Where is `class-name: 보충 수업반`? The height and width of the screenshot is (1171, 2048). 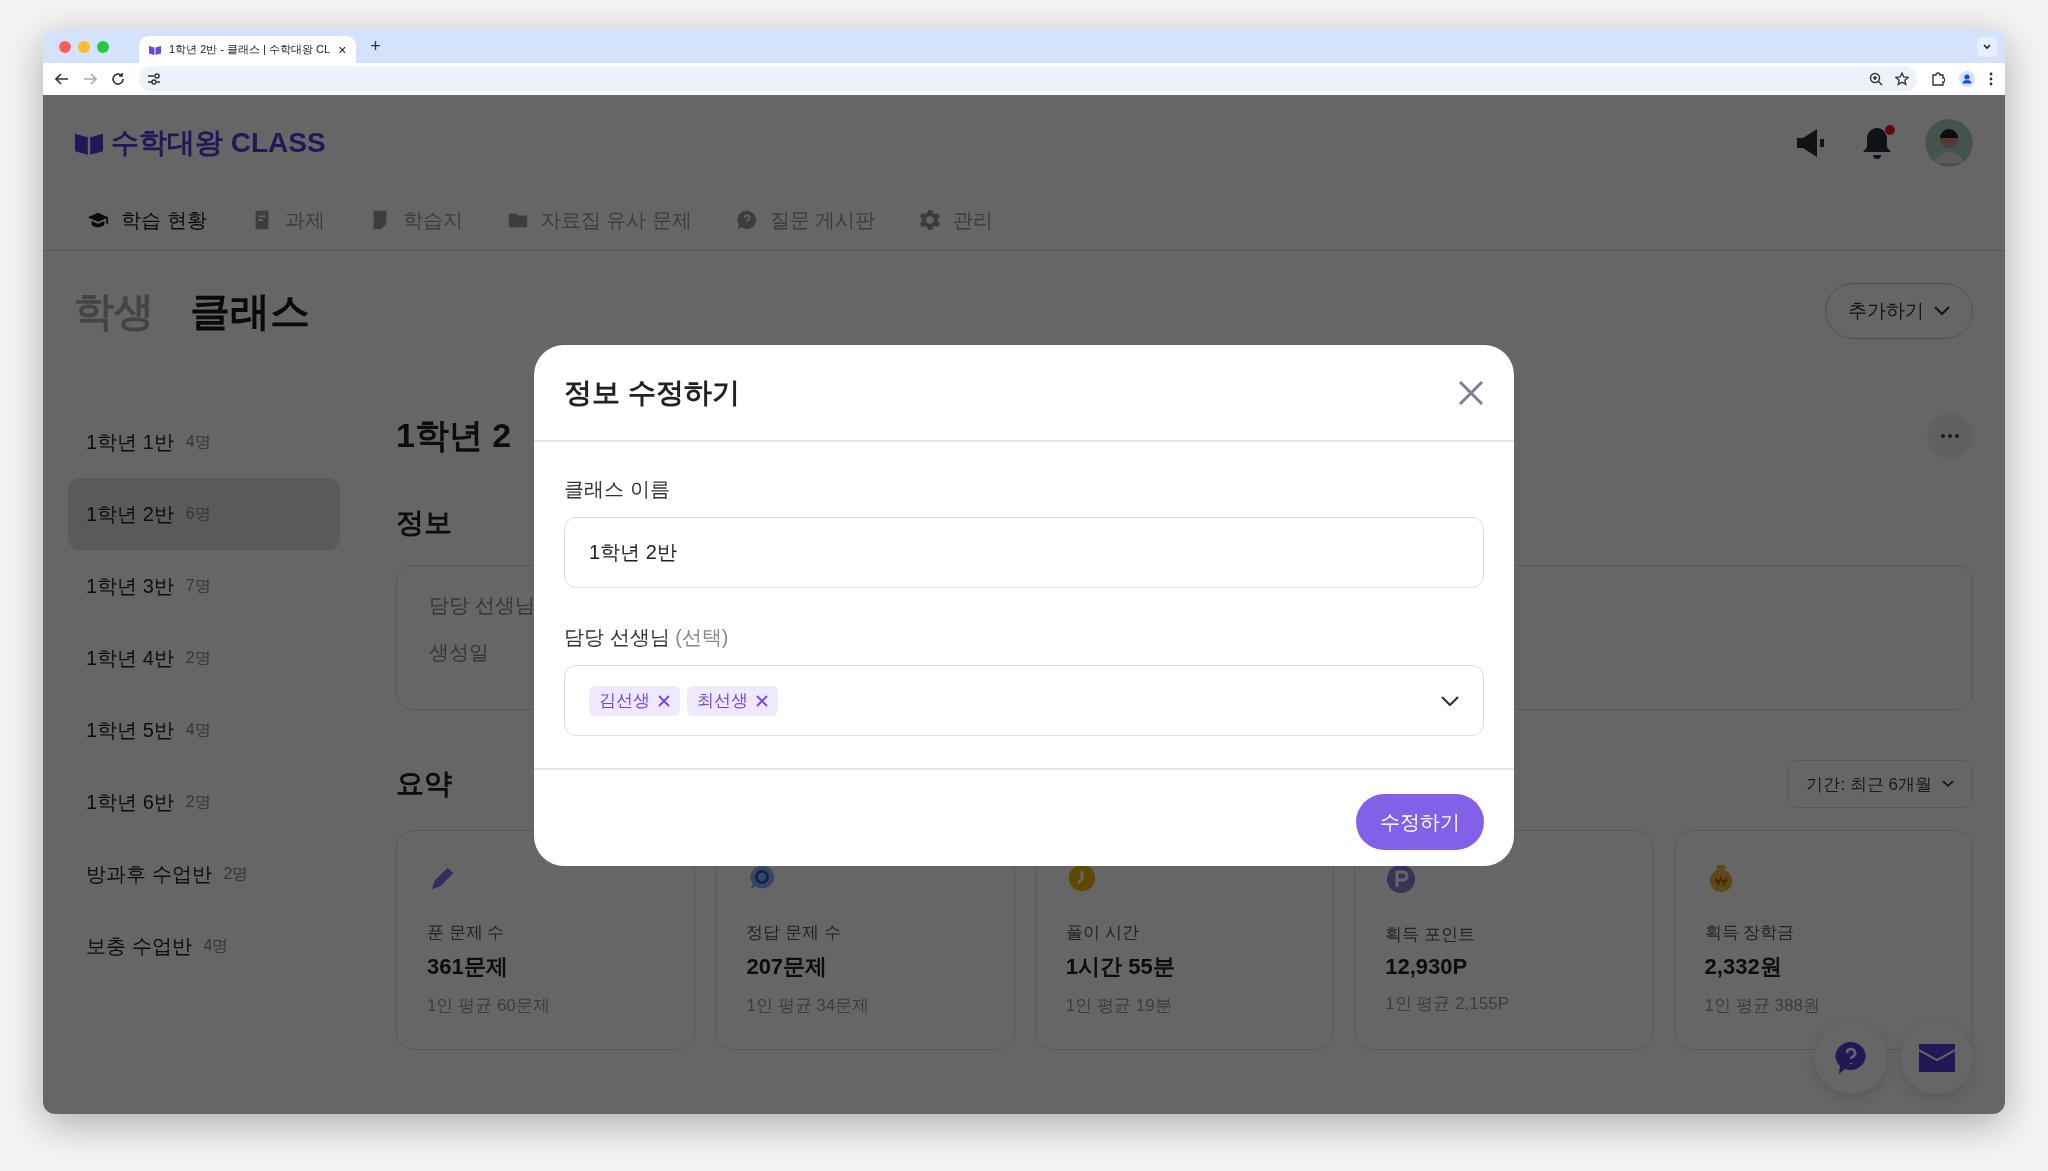 class-name: 보충 수업반 is located at coordinates (139, 946).